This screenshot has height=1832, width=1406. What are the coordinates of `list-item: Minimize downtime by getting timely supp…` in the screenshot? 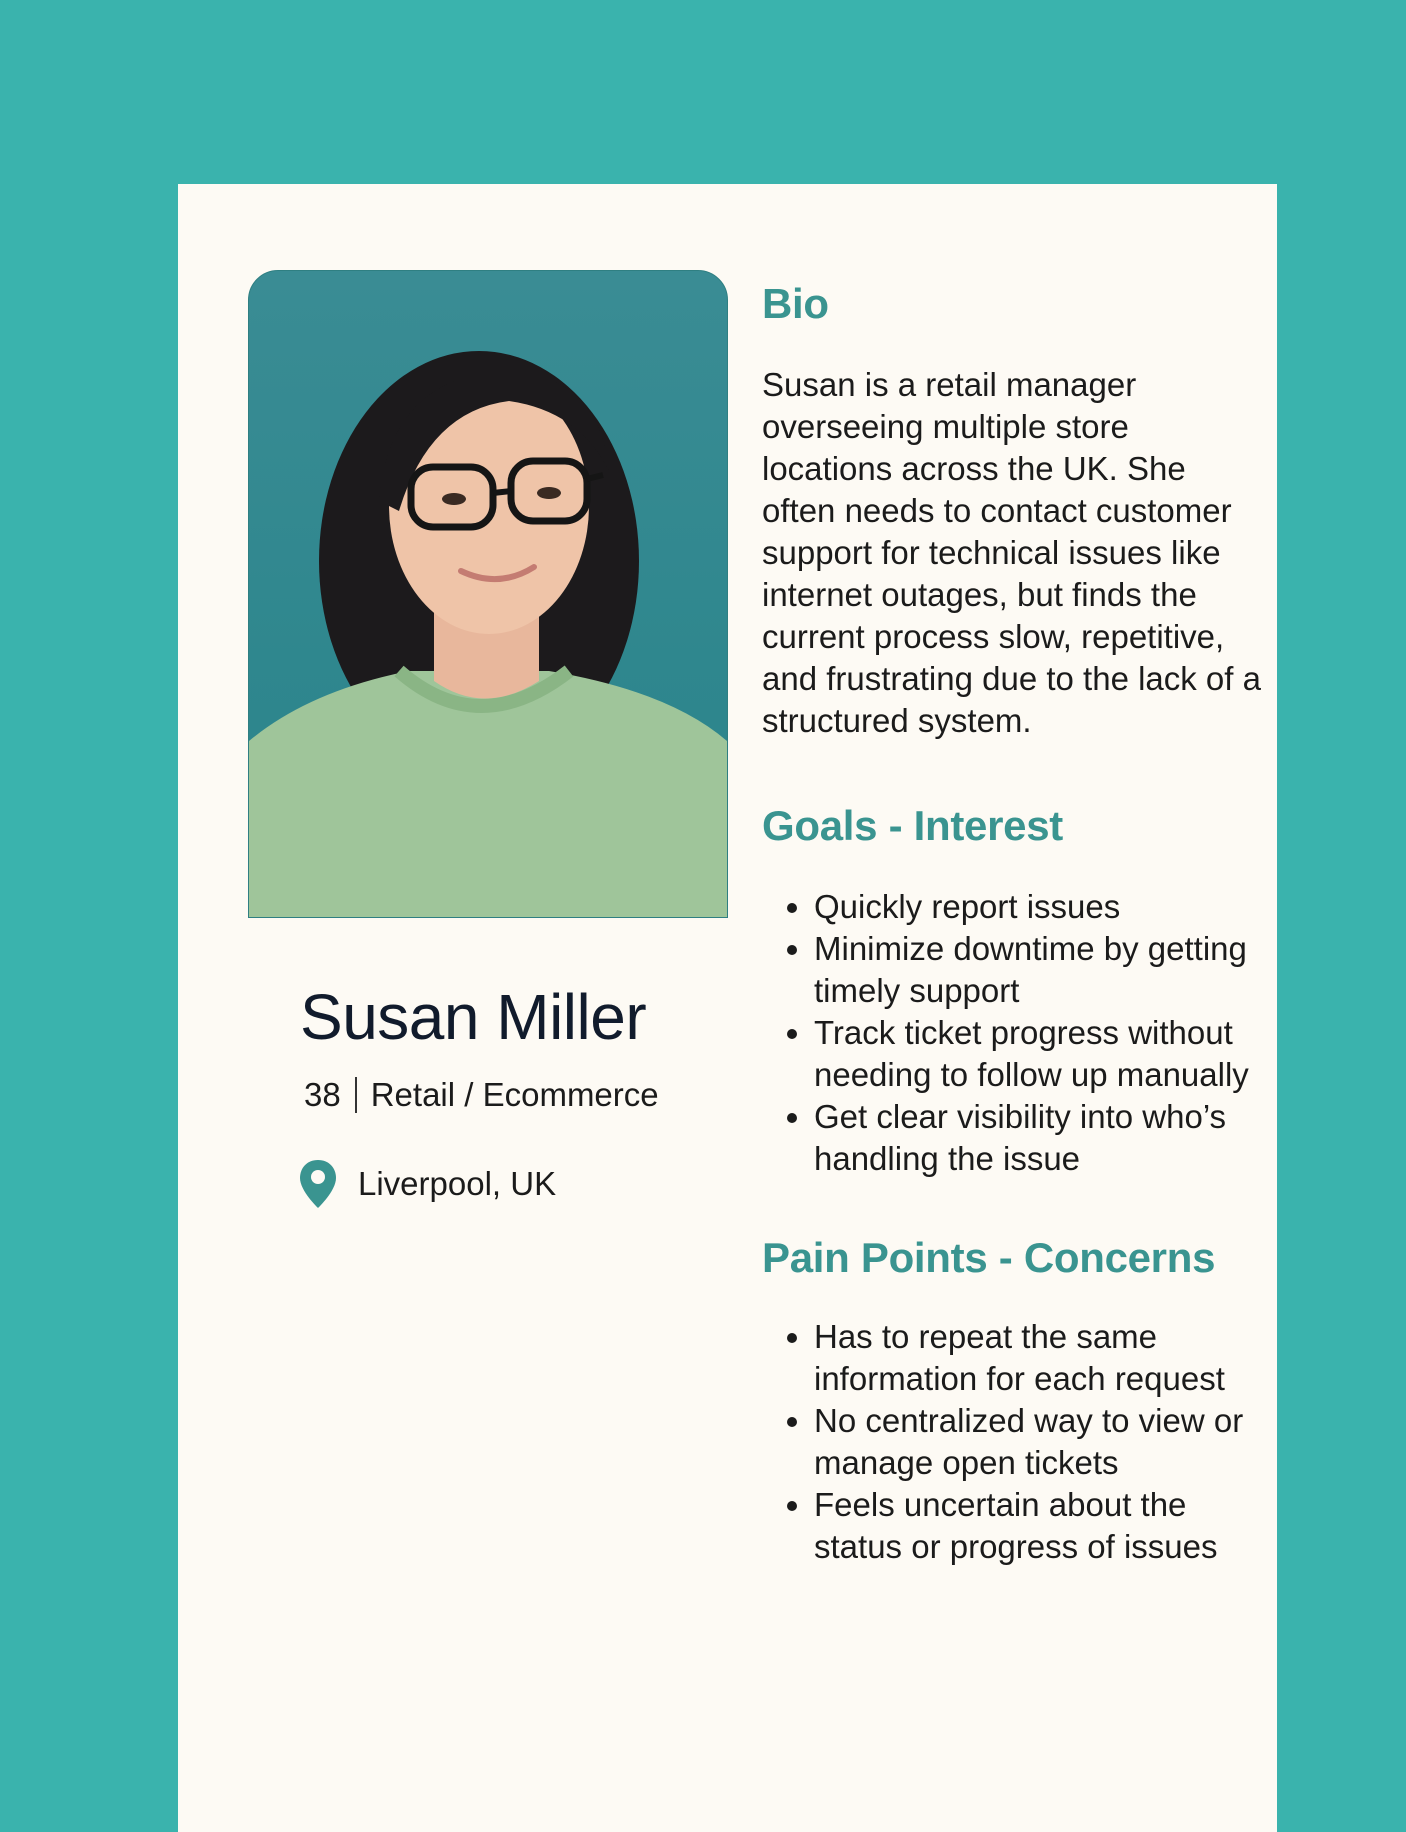 It's located at (1038, 970).